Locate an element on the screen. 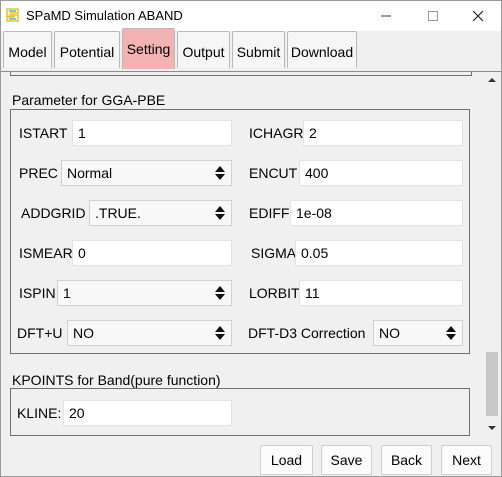  sigma-label: SIGMA is located at coordinates (274, 253).